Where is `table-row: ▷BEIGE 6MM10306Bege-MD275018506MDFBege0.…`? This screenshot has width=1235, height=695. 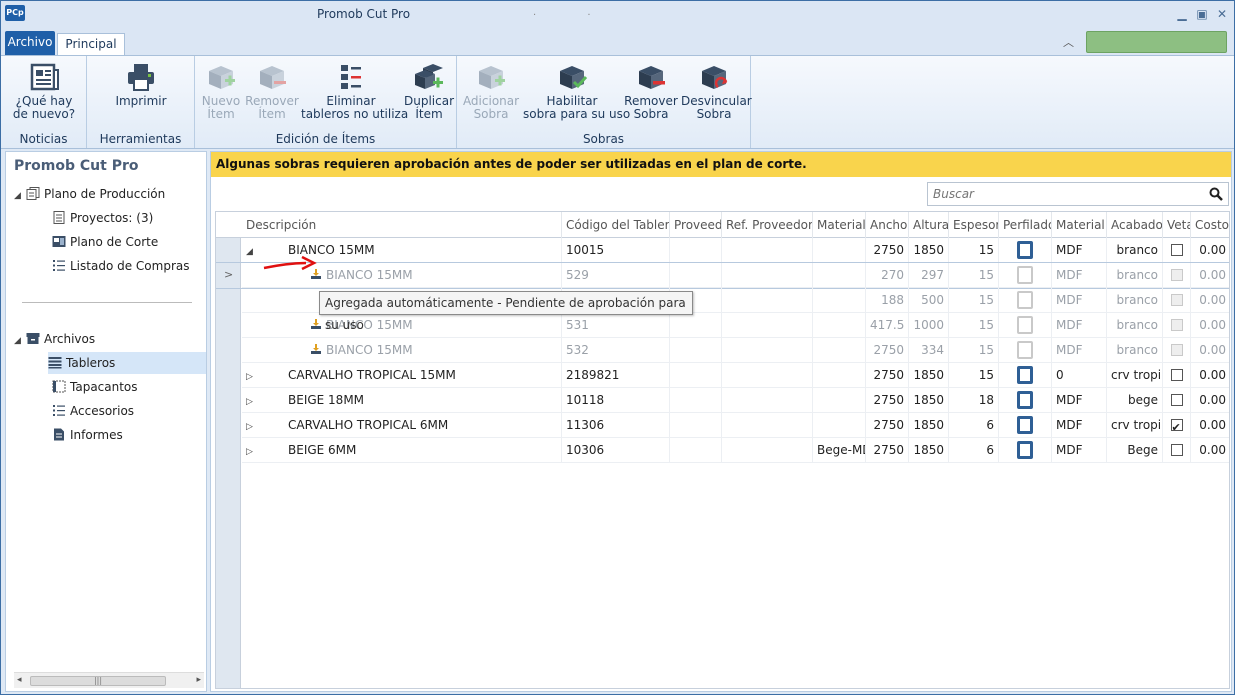 table-row: ▷BEIGE 6MM10306Bege-MD275018506MDFBege0.… is located at coordinates (722, 450).